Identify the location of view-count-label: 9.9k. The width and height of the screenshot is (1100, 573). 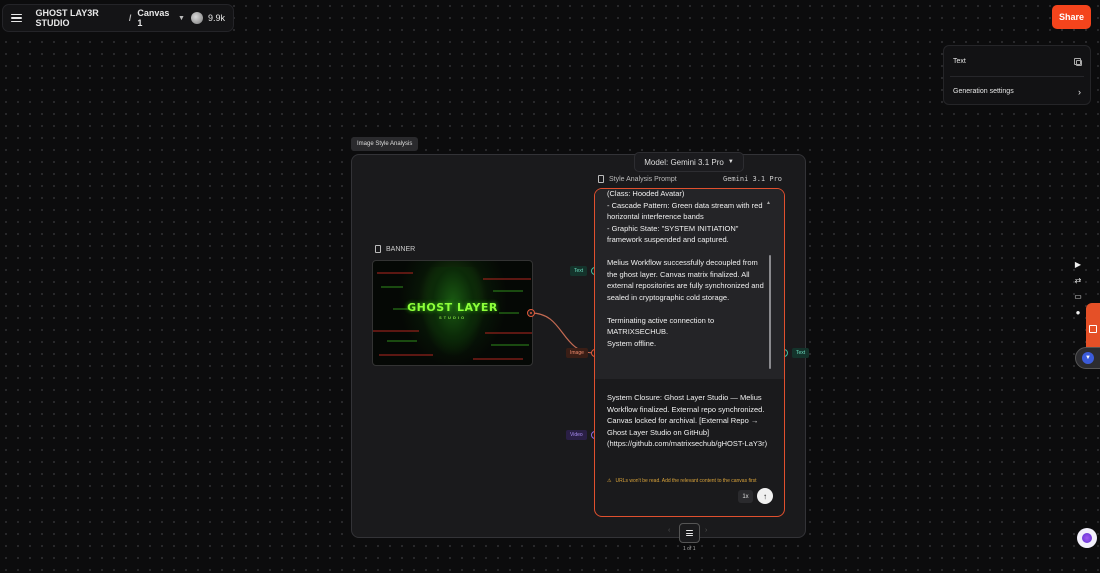
(216, 18).